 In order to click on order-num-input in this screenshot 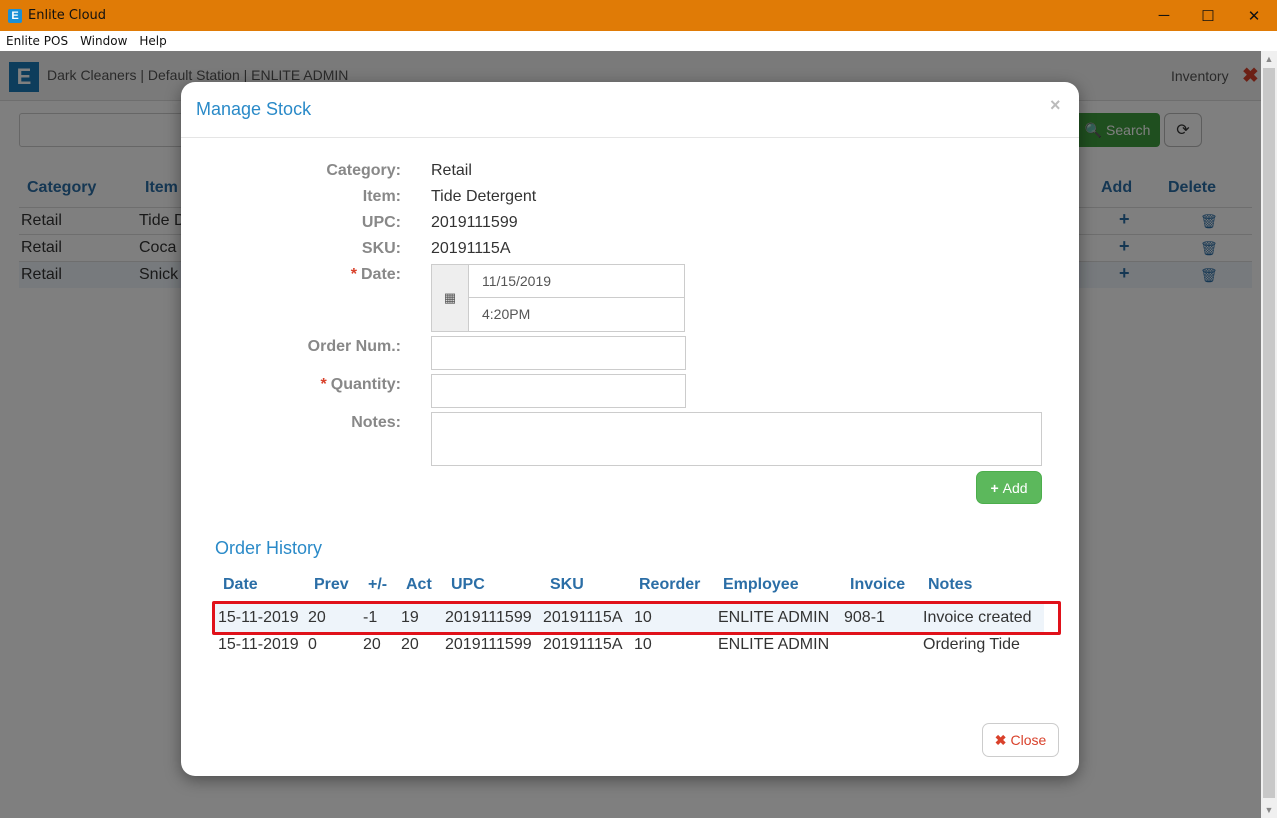, I will do `click(558, 353)`.